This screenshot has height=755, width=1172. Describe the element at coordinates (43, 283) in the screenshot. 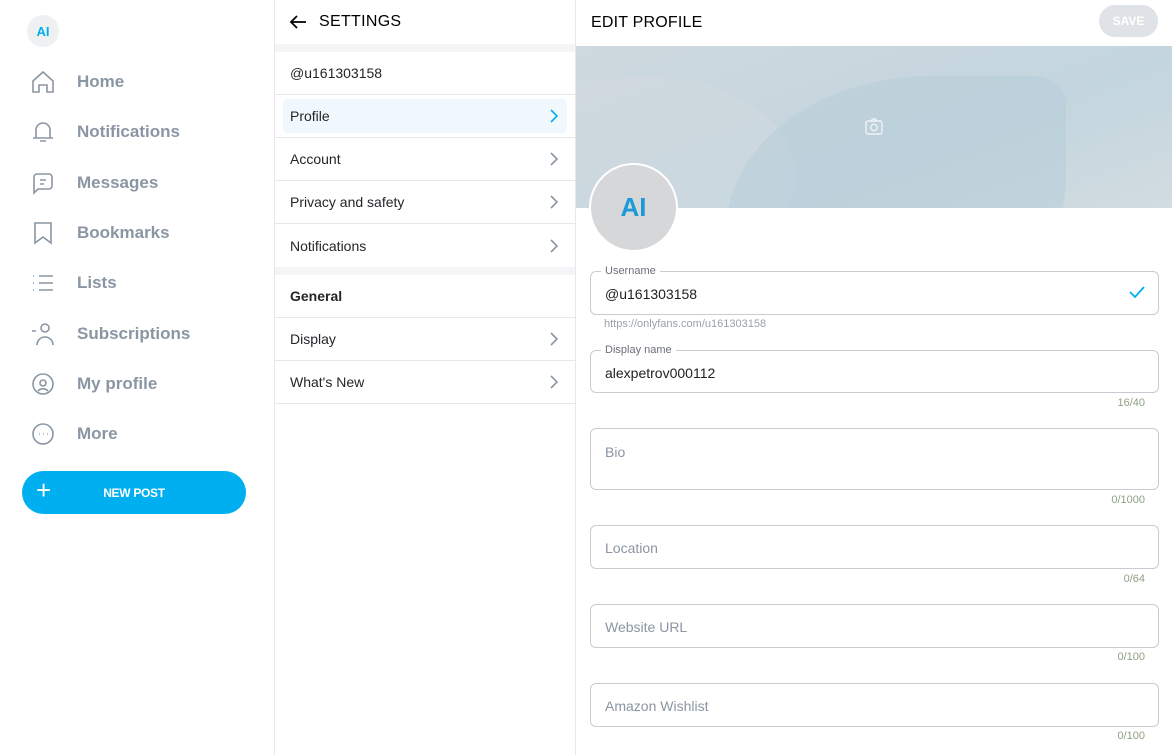

I see `list-icon` at that location.